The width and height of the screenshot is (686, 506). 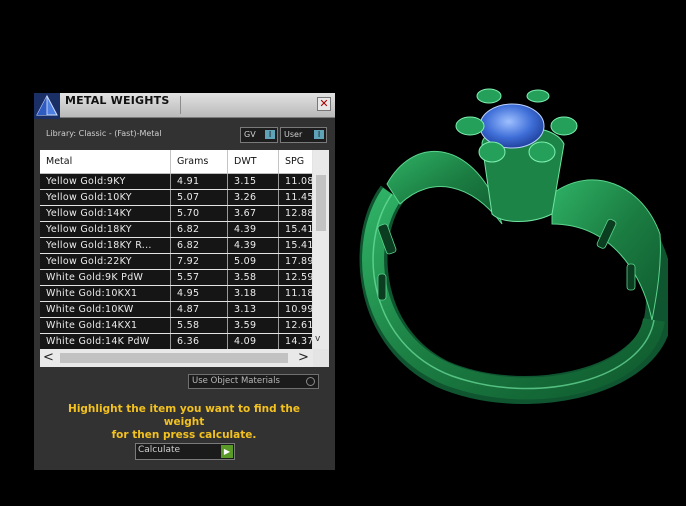 What do you see at coordinates (253, 293) in the screenshot?
I see `cell-dwt: 3.18` at bounding box center [253, 293].